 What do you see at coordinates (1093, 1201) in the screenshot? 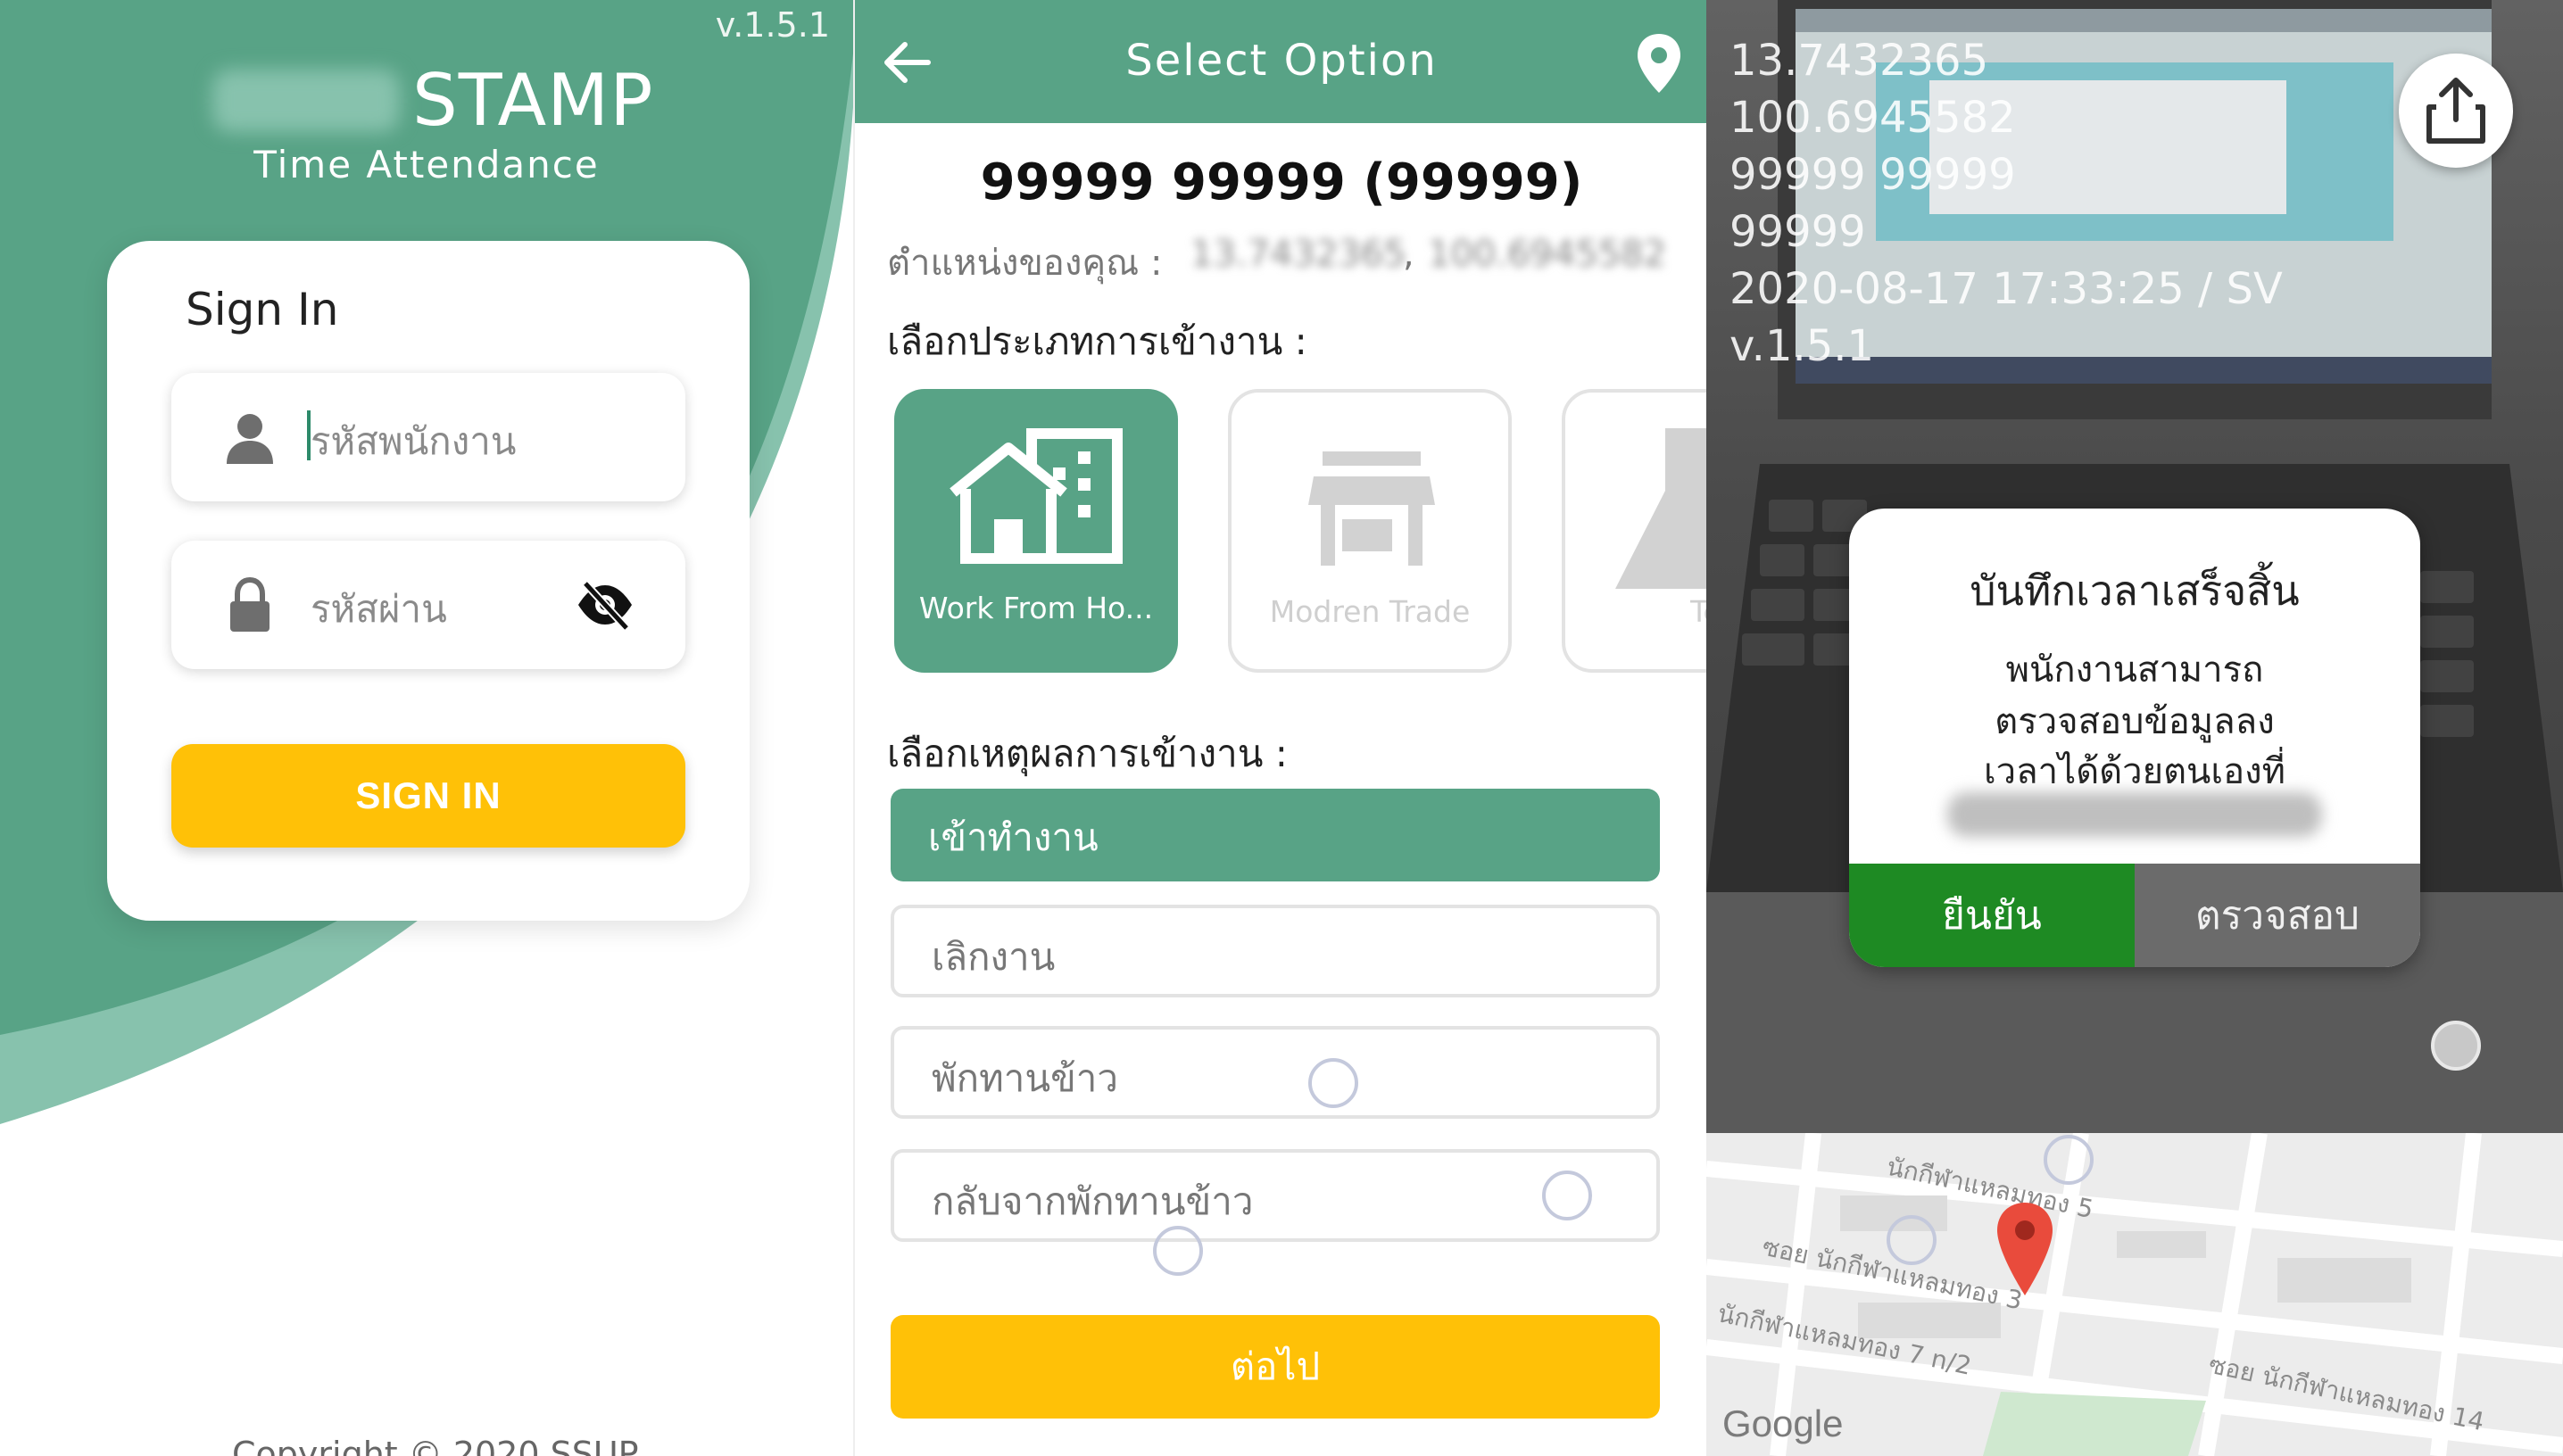
I see `reason-text: กลับจากพักทานข้าว` at bounding box center [1093, 1201].